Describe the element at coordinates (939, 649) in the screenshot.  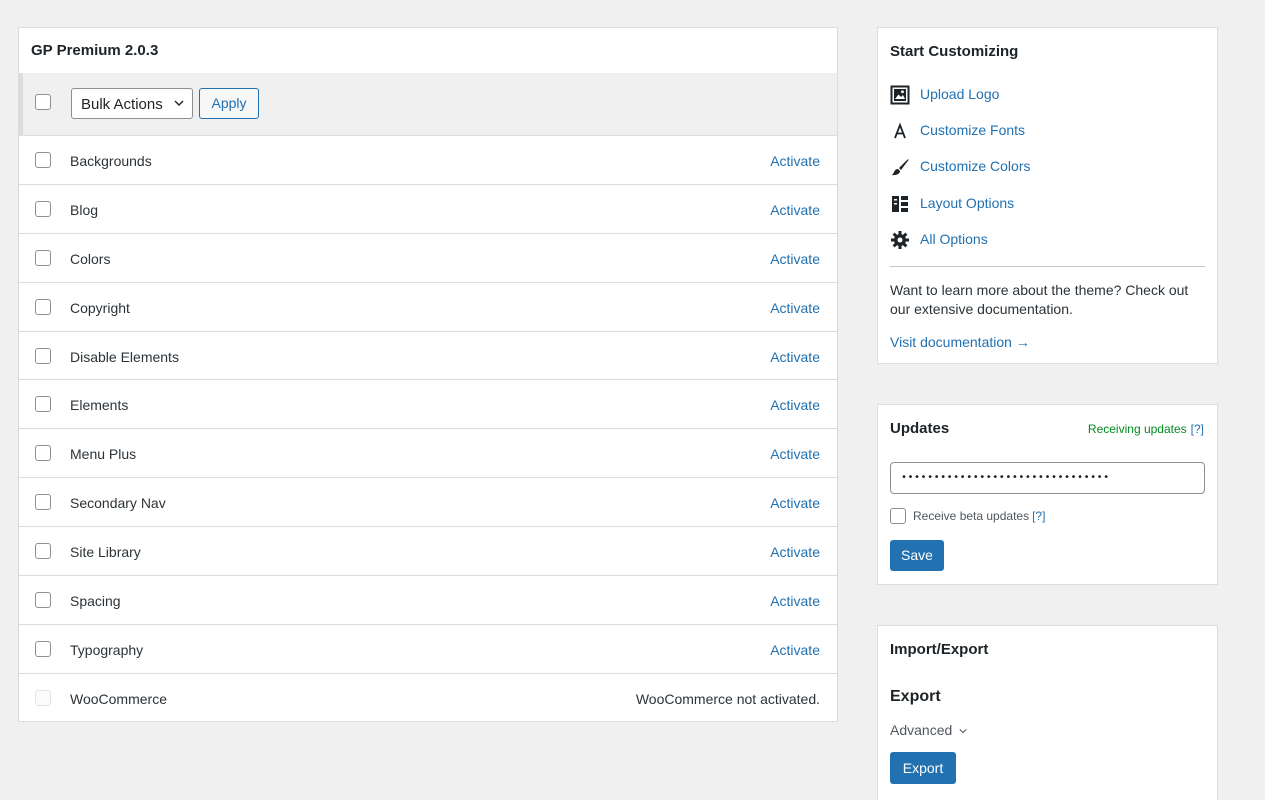
I see `import-export-title: Import/Export` at that location.